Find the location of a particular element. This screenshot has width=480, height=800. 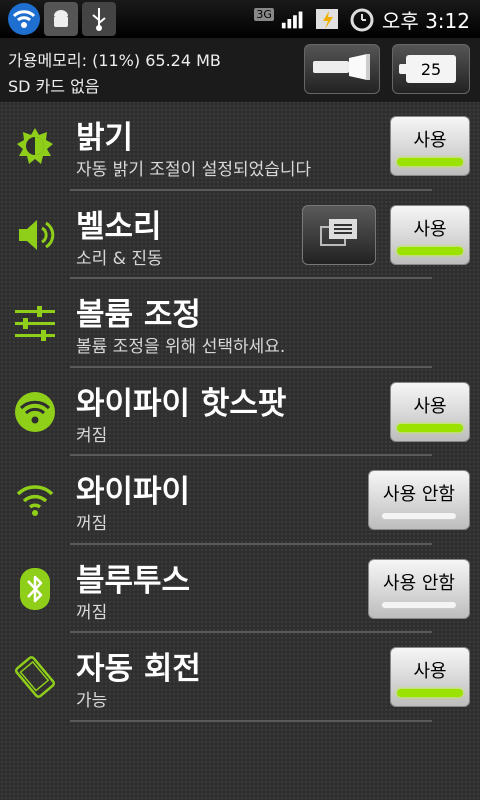

bluetooth-icon is located at coordinates (35, 589).